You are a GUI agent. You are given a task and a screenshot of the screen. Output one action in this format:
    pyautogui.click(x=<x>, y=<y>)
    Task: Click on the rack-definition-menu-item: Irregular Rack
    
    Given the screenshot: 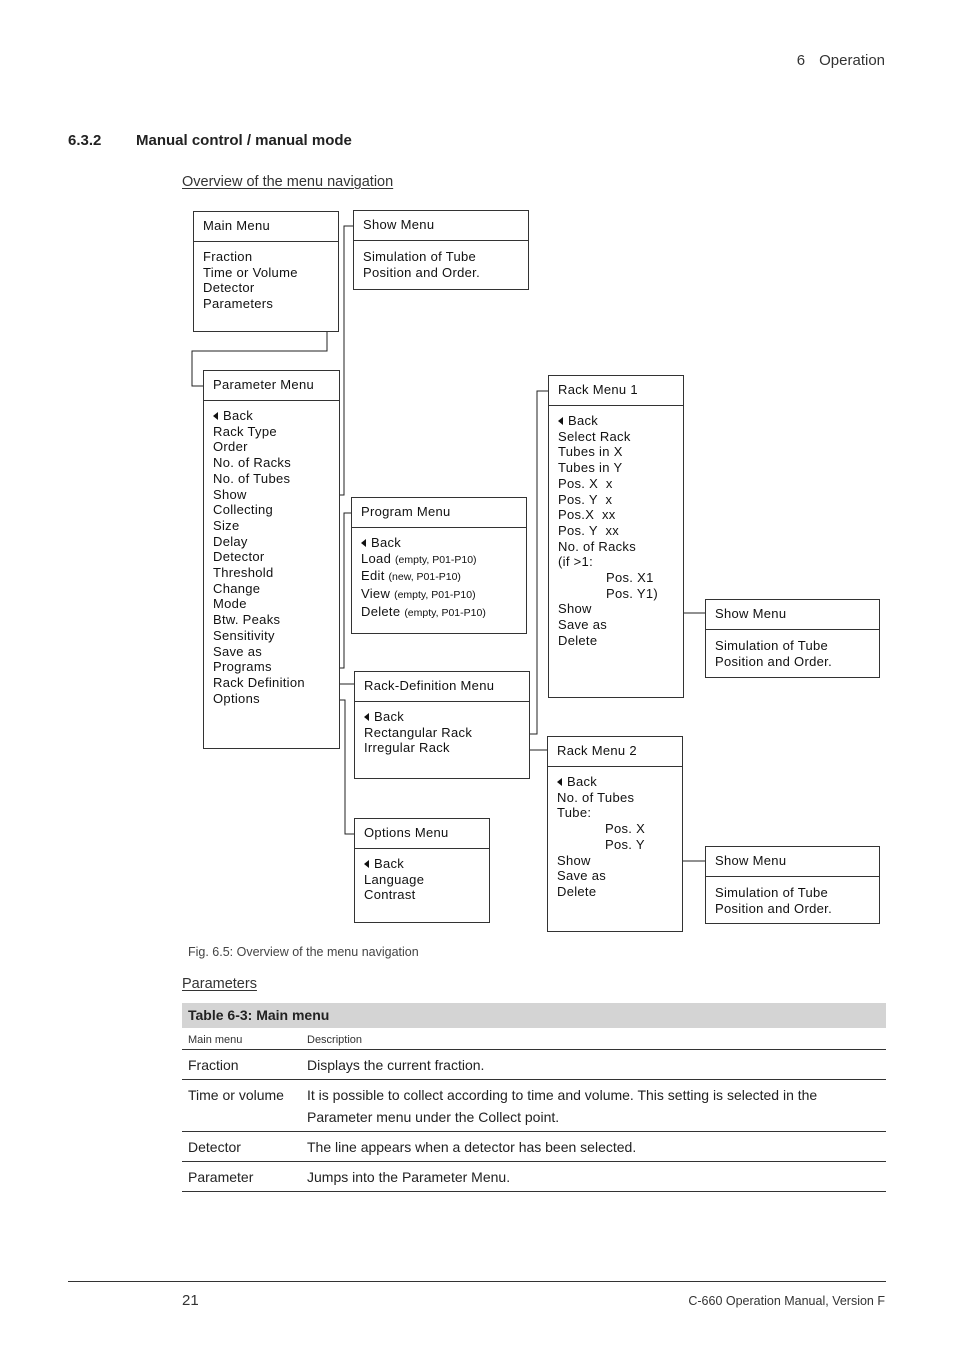 What is the action you would take?
    pyautogui.click(x=407, y=748)
    